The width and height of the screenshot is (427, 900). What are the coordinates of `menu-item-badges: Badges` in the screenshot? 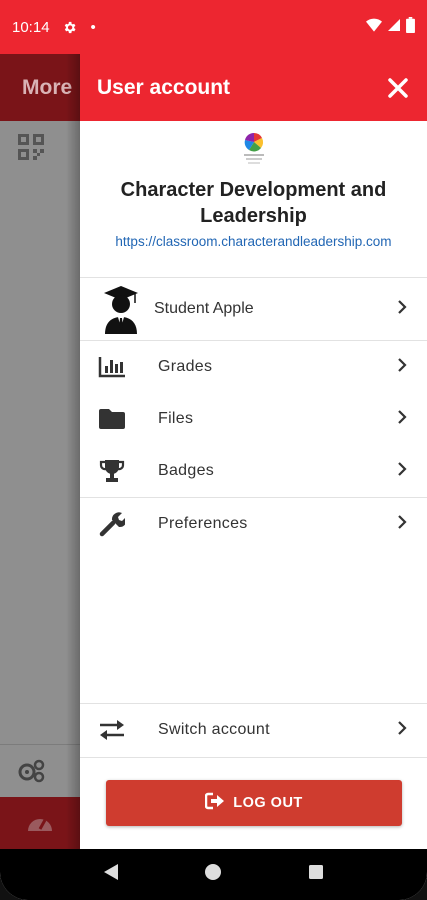 It's located at (253, 471).